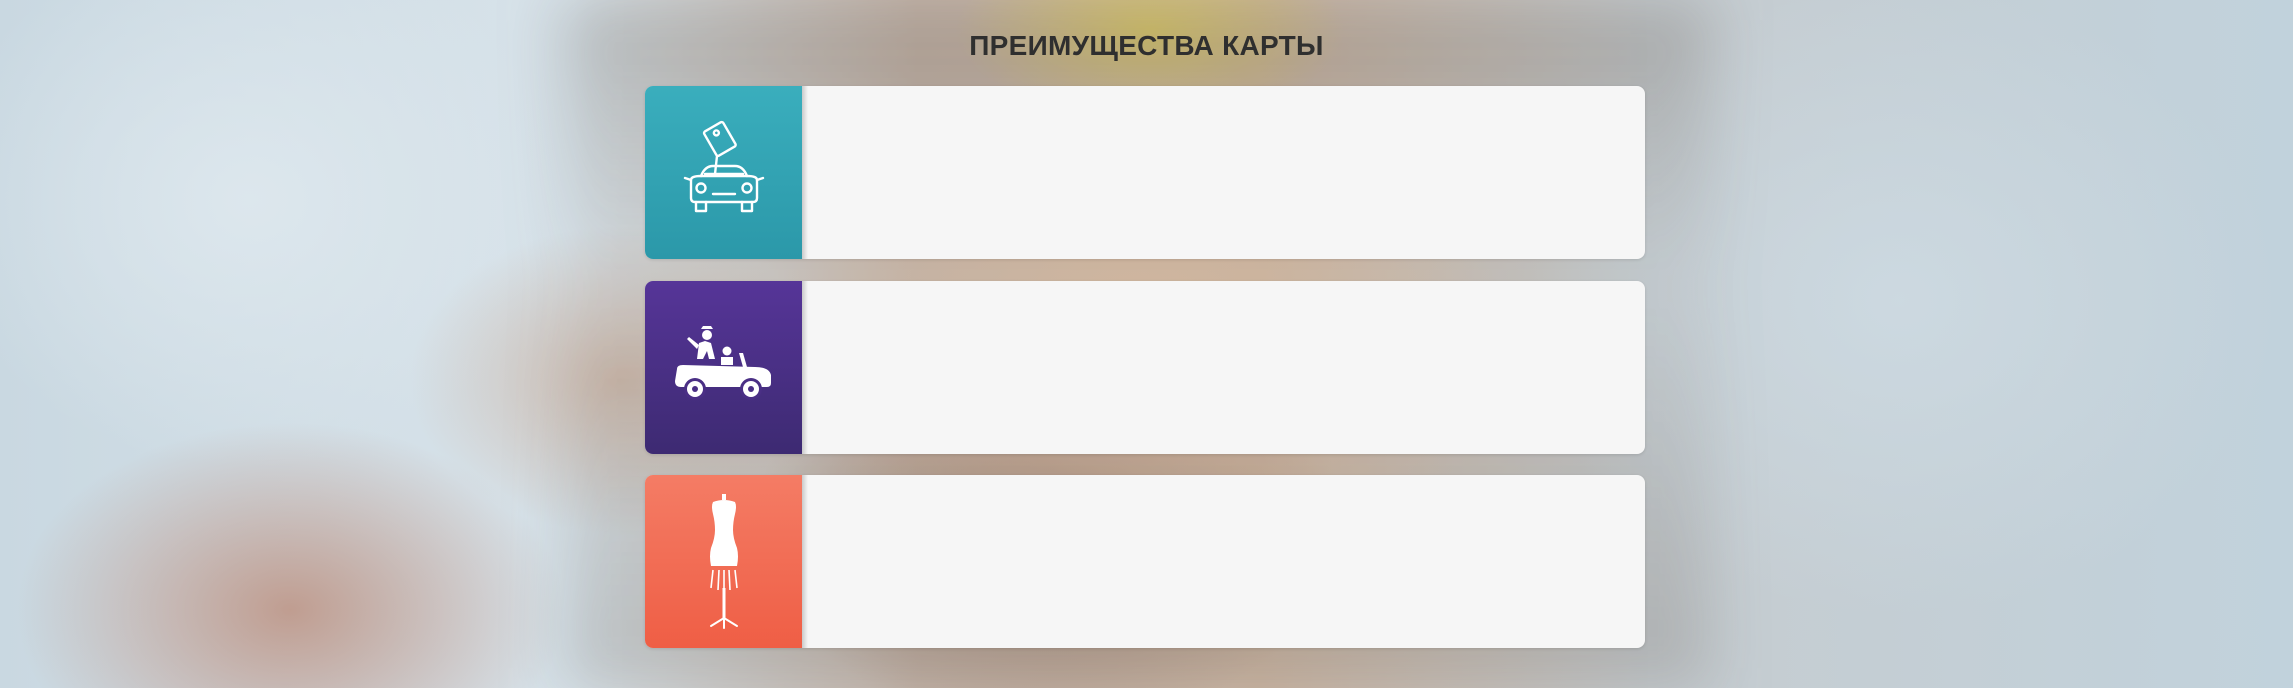  What do you see at coordinates (726, 172) in the screenshot?
I see `car-price-tag-icon` at bounding box center [726, 172].